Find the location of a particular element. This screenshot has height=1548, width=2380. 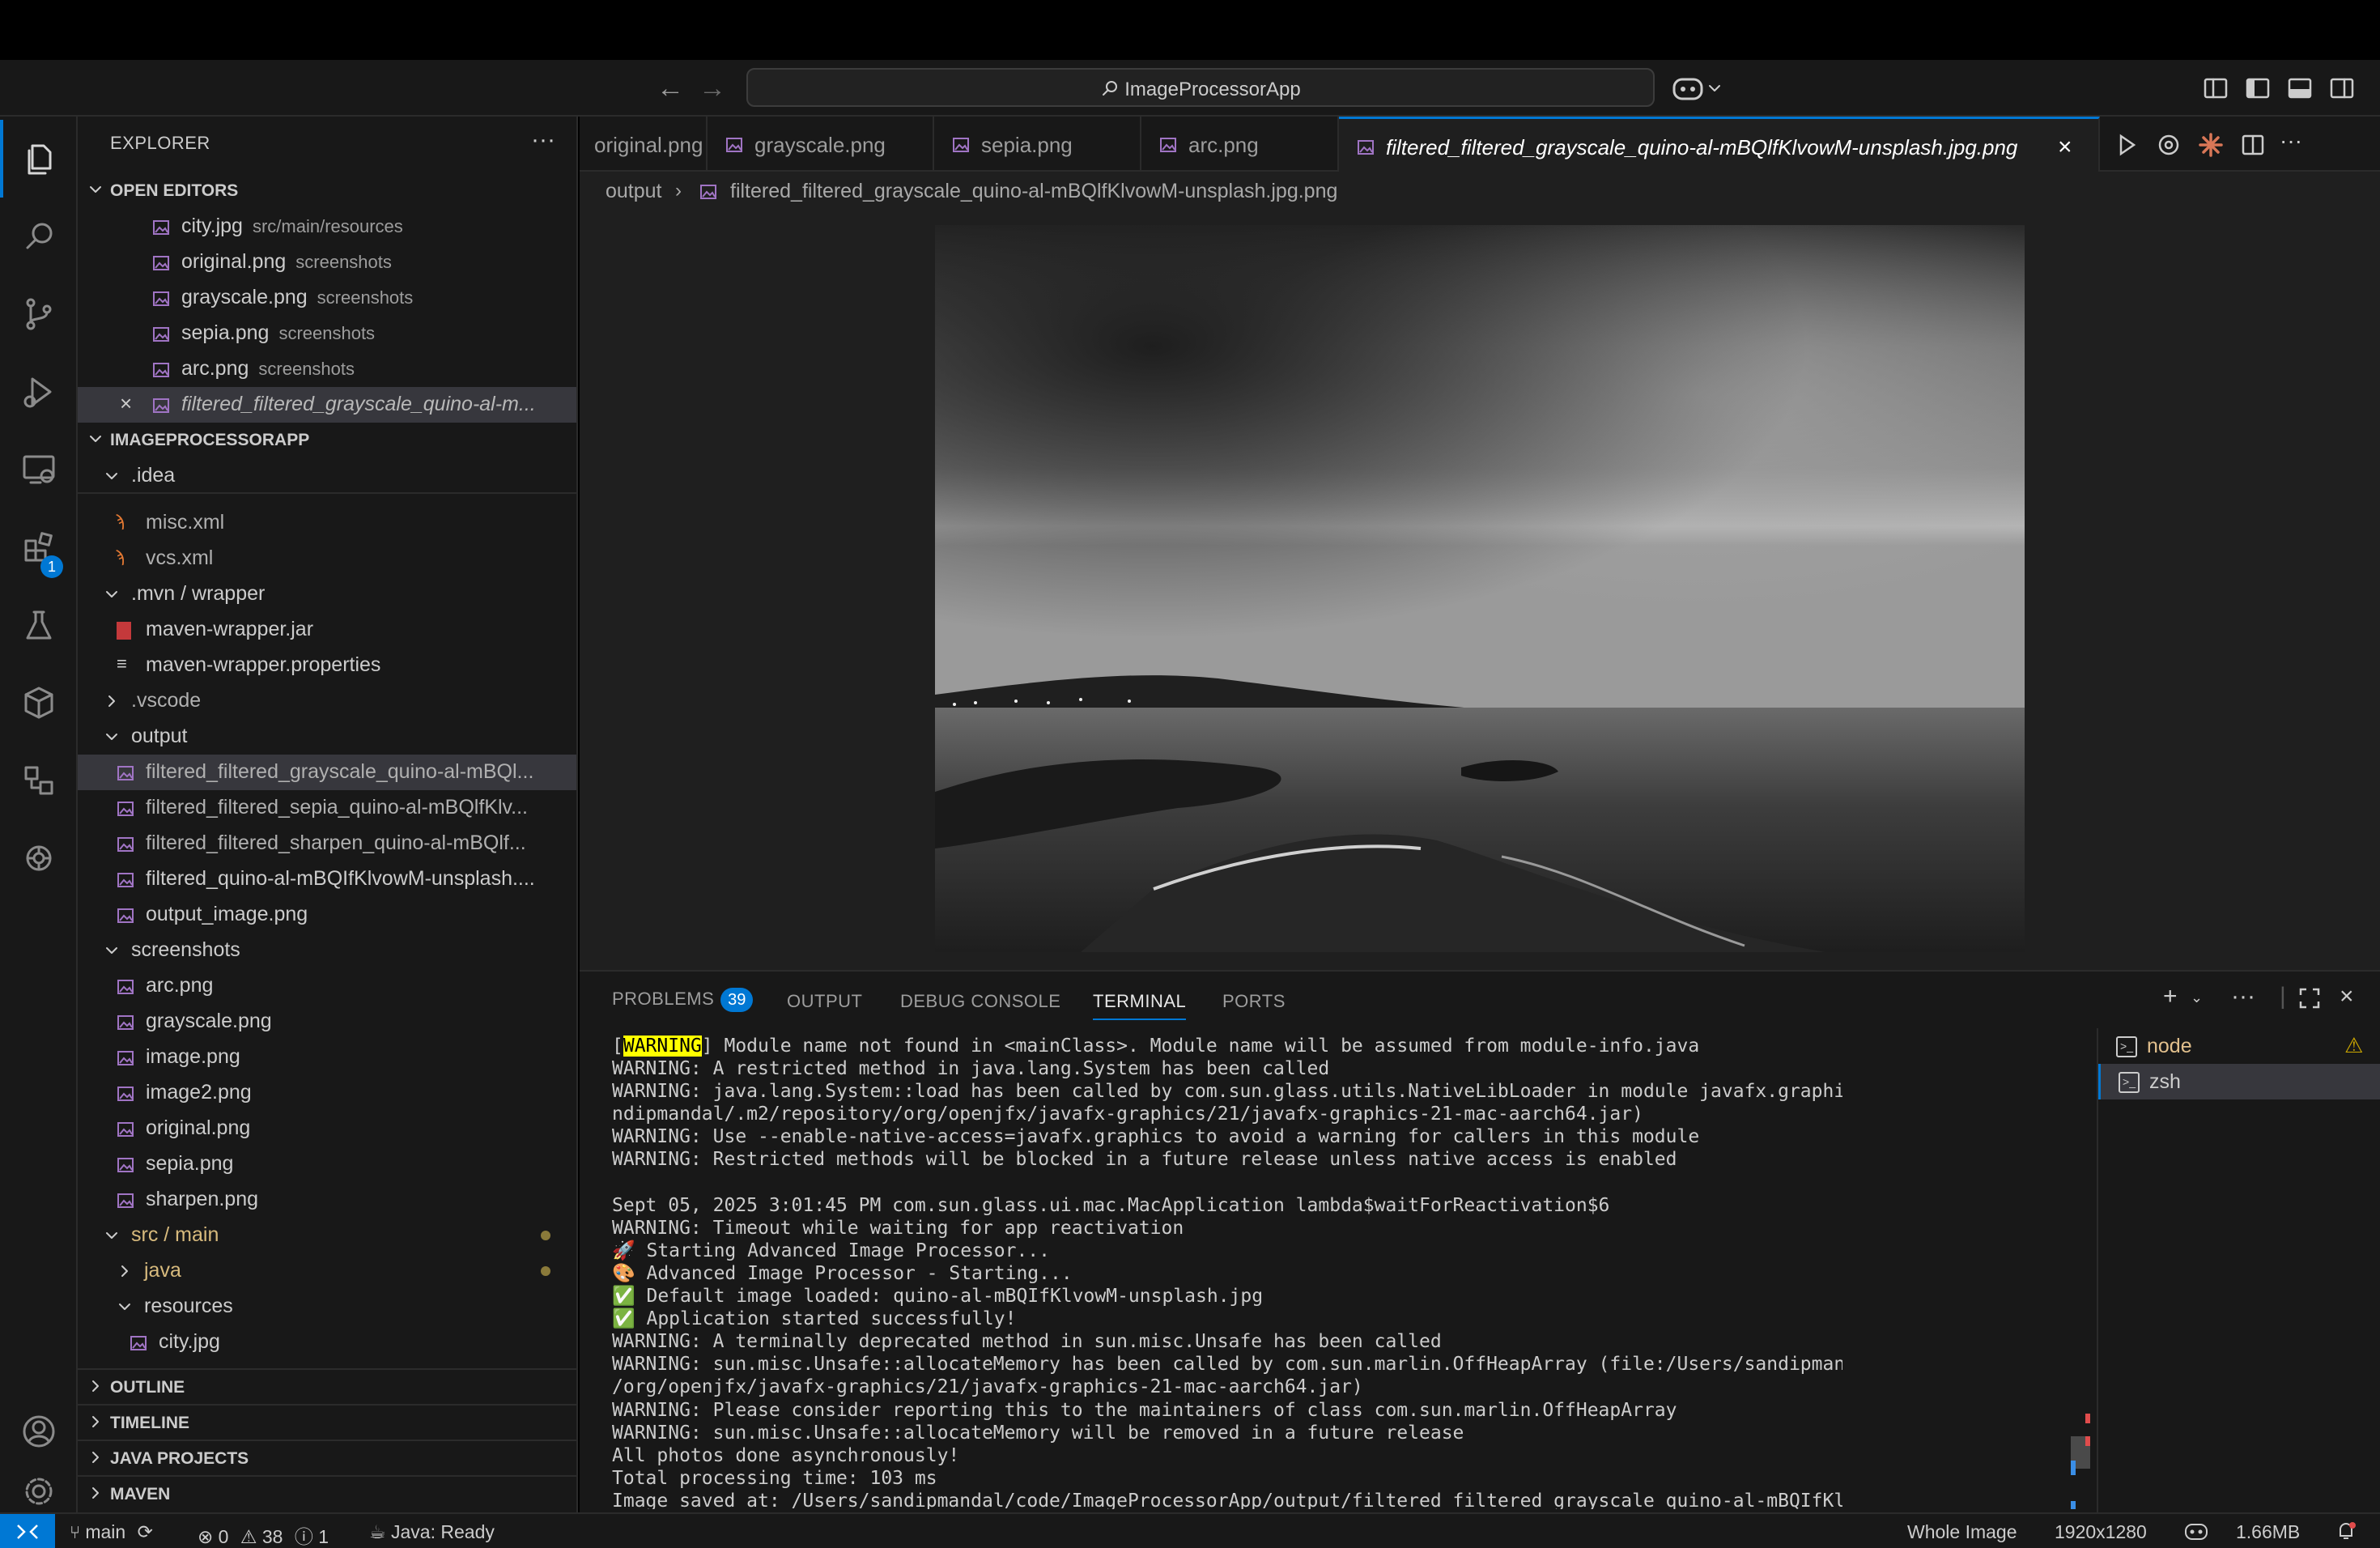

chevron-down-icon: ⌄ is located at coordinates (2197, 997).